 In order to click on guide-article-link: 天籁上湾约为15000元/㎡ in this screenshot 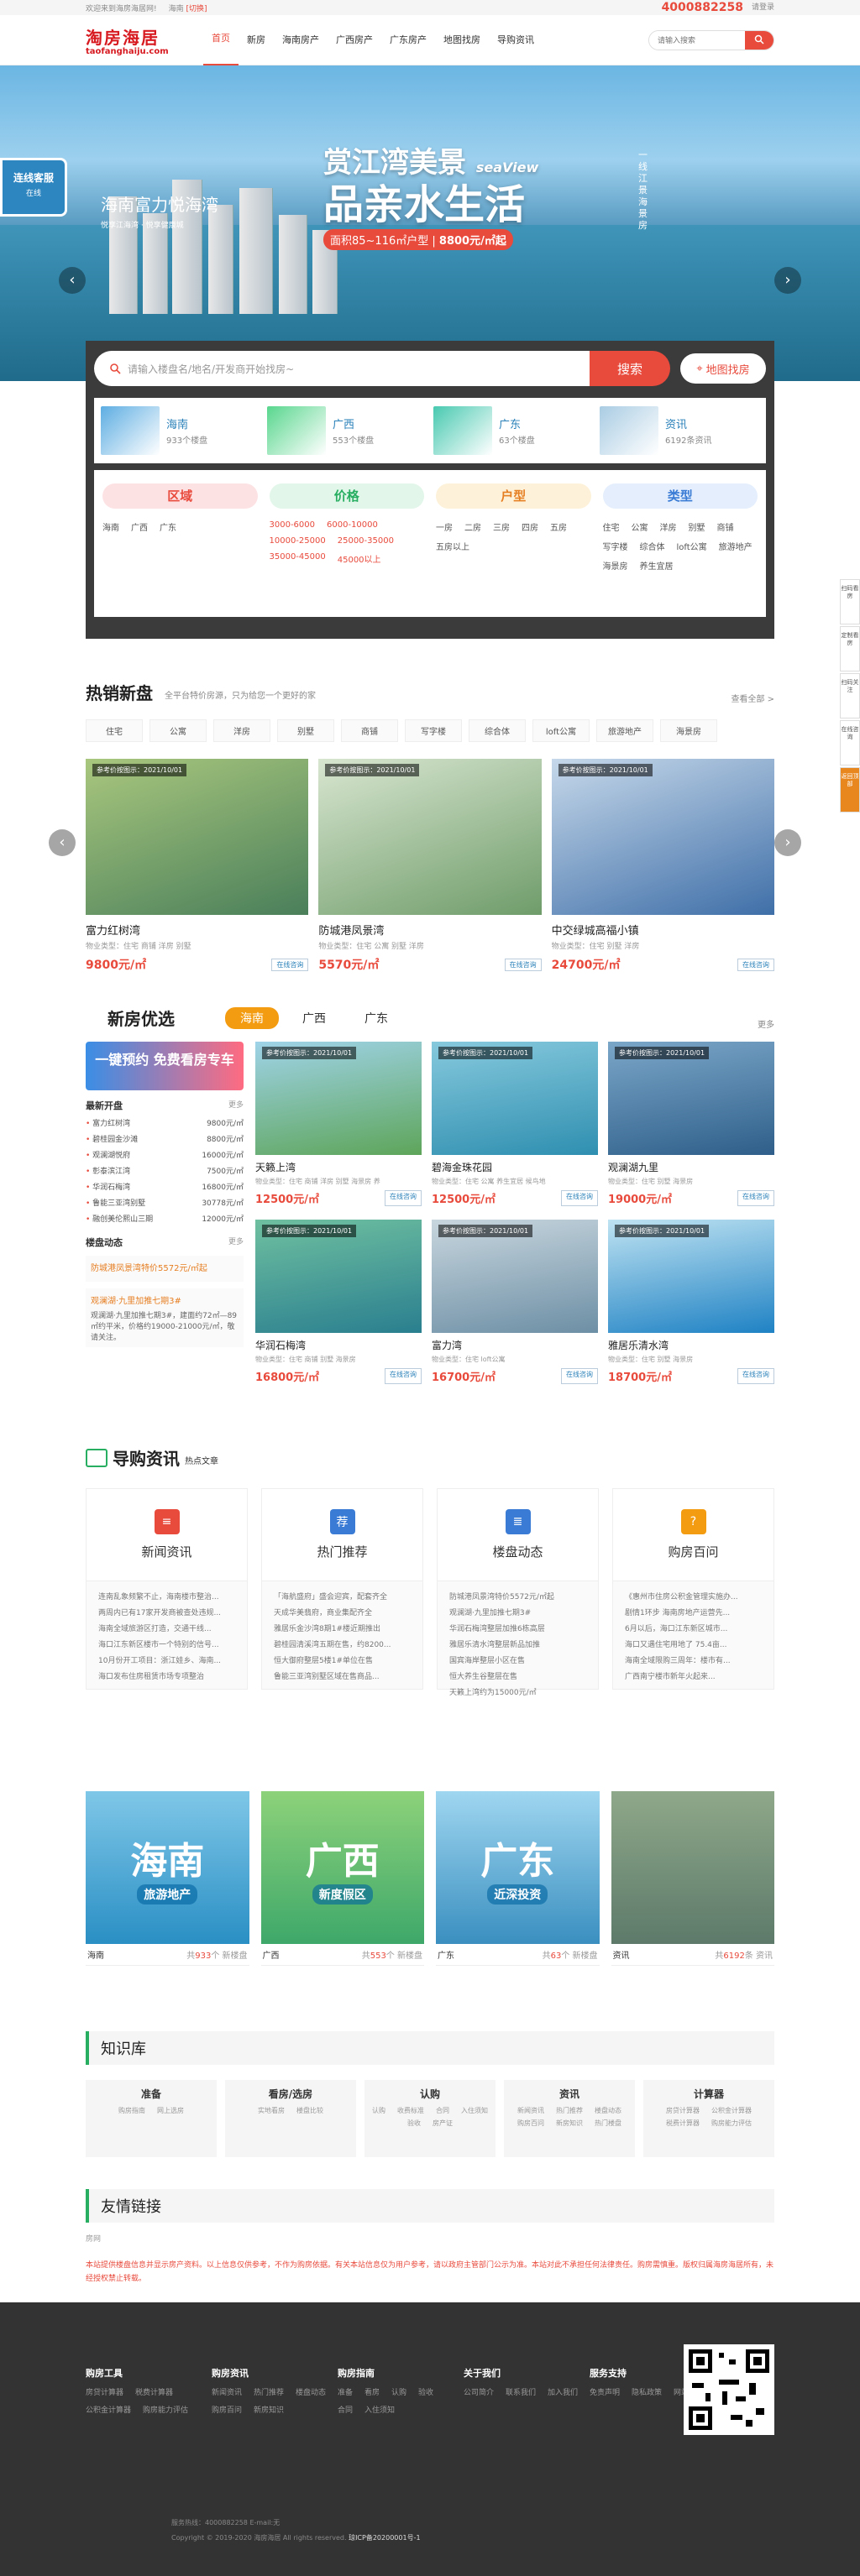, I will do `click(517, 1693)`.